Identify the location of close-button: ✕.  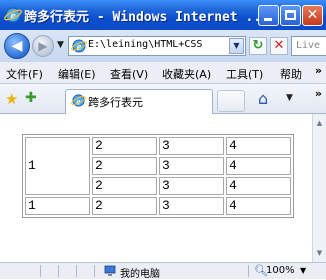
(312, 15).